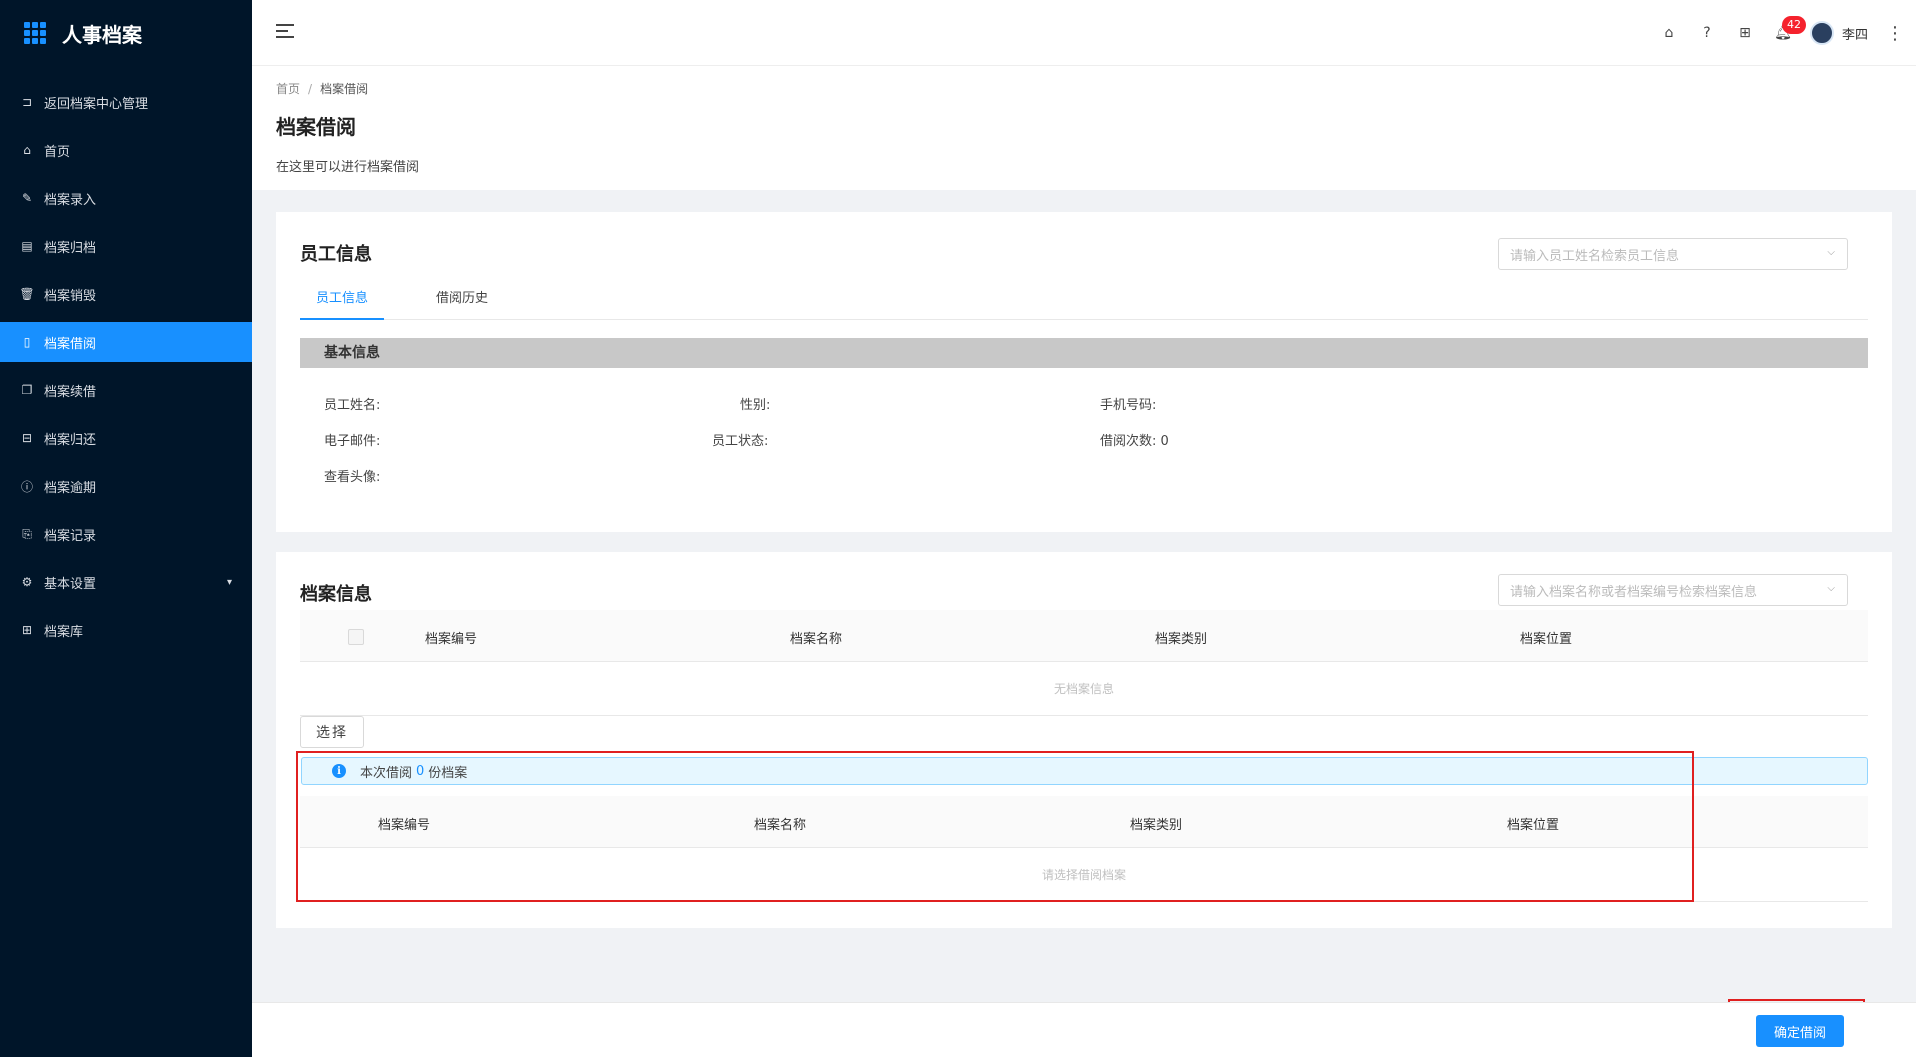 This screenshot has width=1916, height=1057. What do you see at coordinates (356, 637) in the screenshot?
I see `select-all-checkbox` at bounding box center [356, 637].